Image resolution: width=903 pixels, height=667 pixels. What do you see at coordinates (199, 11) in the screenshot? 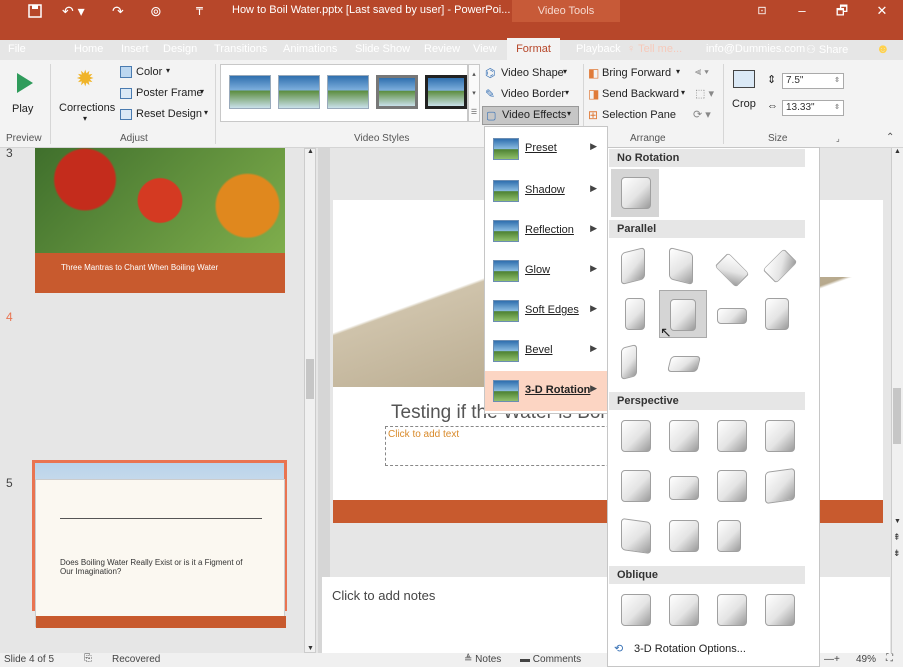
I see `customize-qat-icon: ₸` at bounding box center [199, 11].